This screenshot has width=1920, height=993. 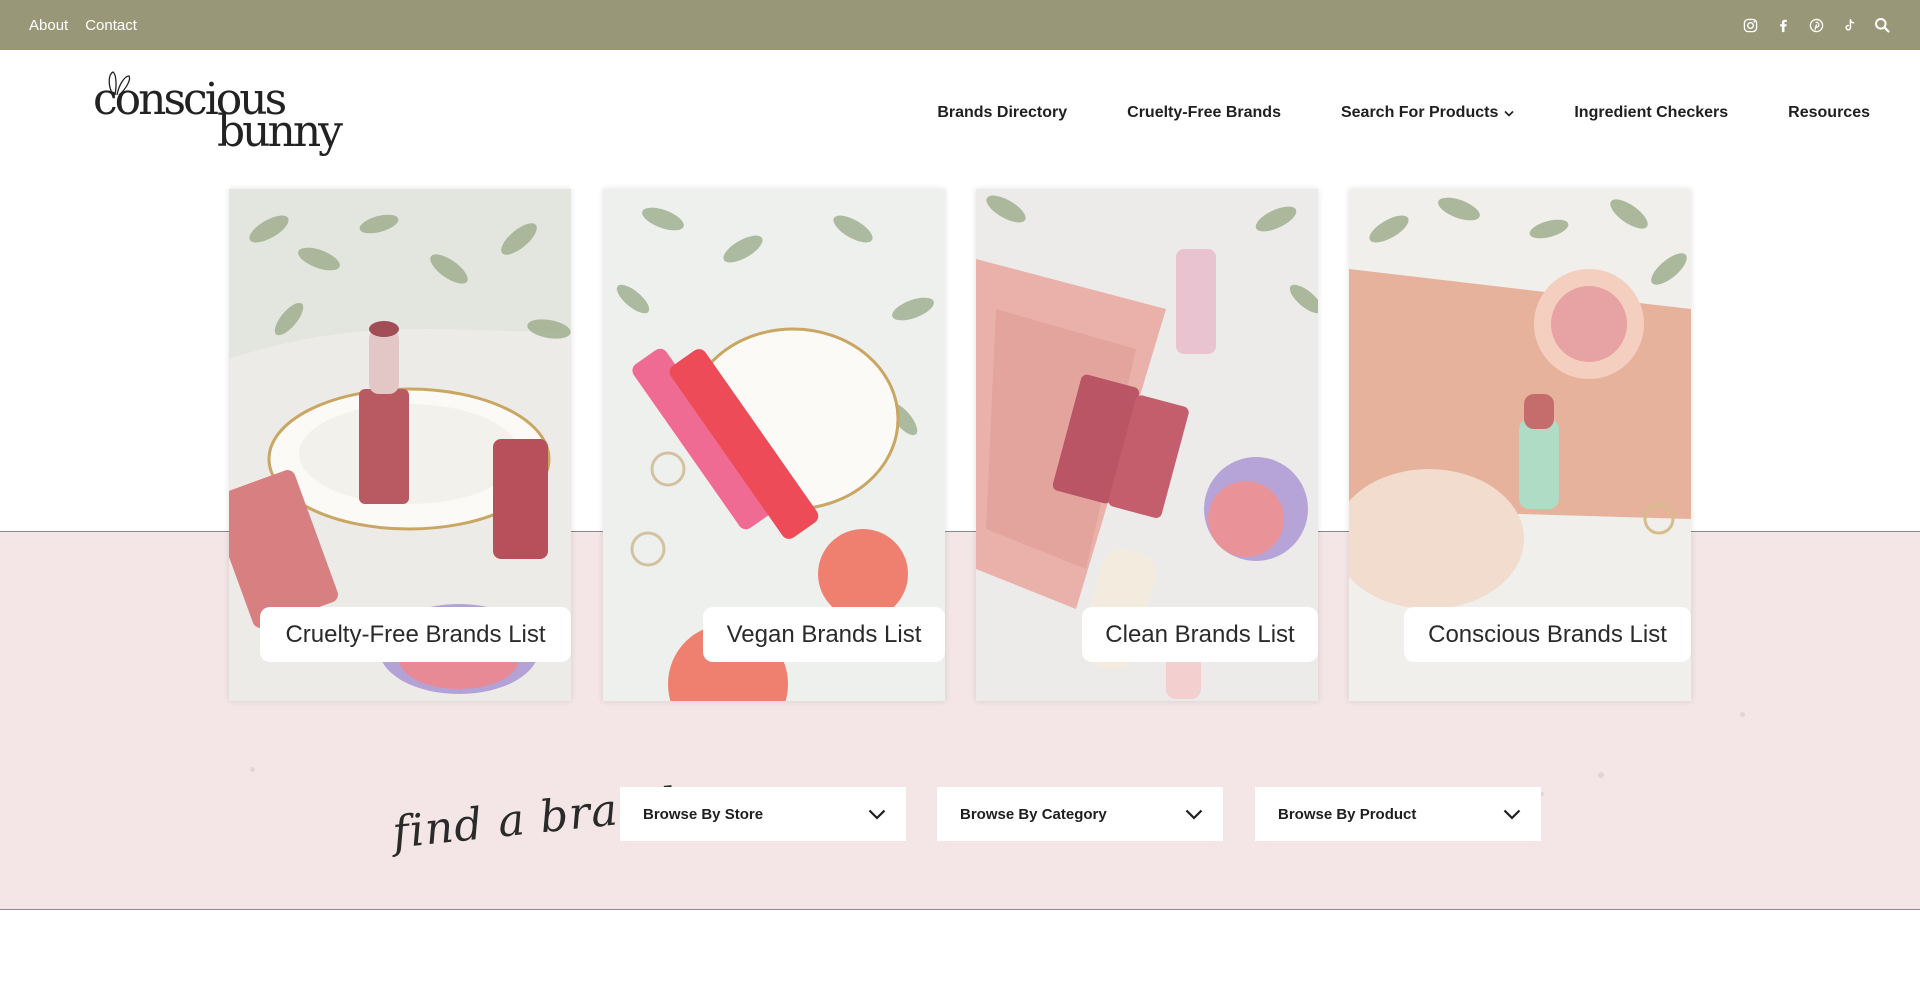 What do you see at coordinates (1033, 814) in the screenshot?
I see `dropdown-label: Browse By Category` at bounding box center [1033, 814].